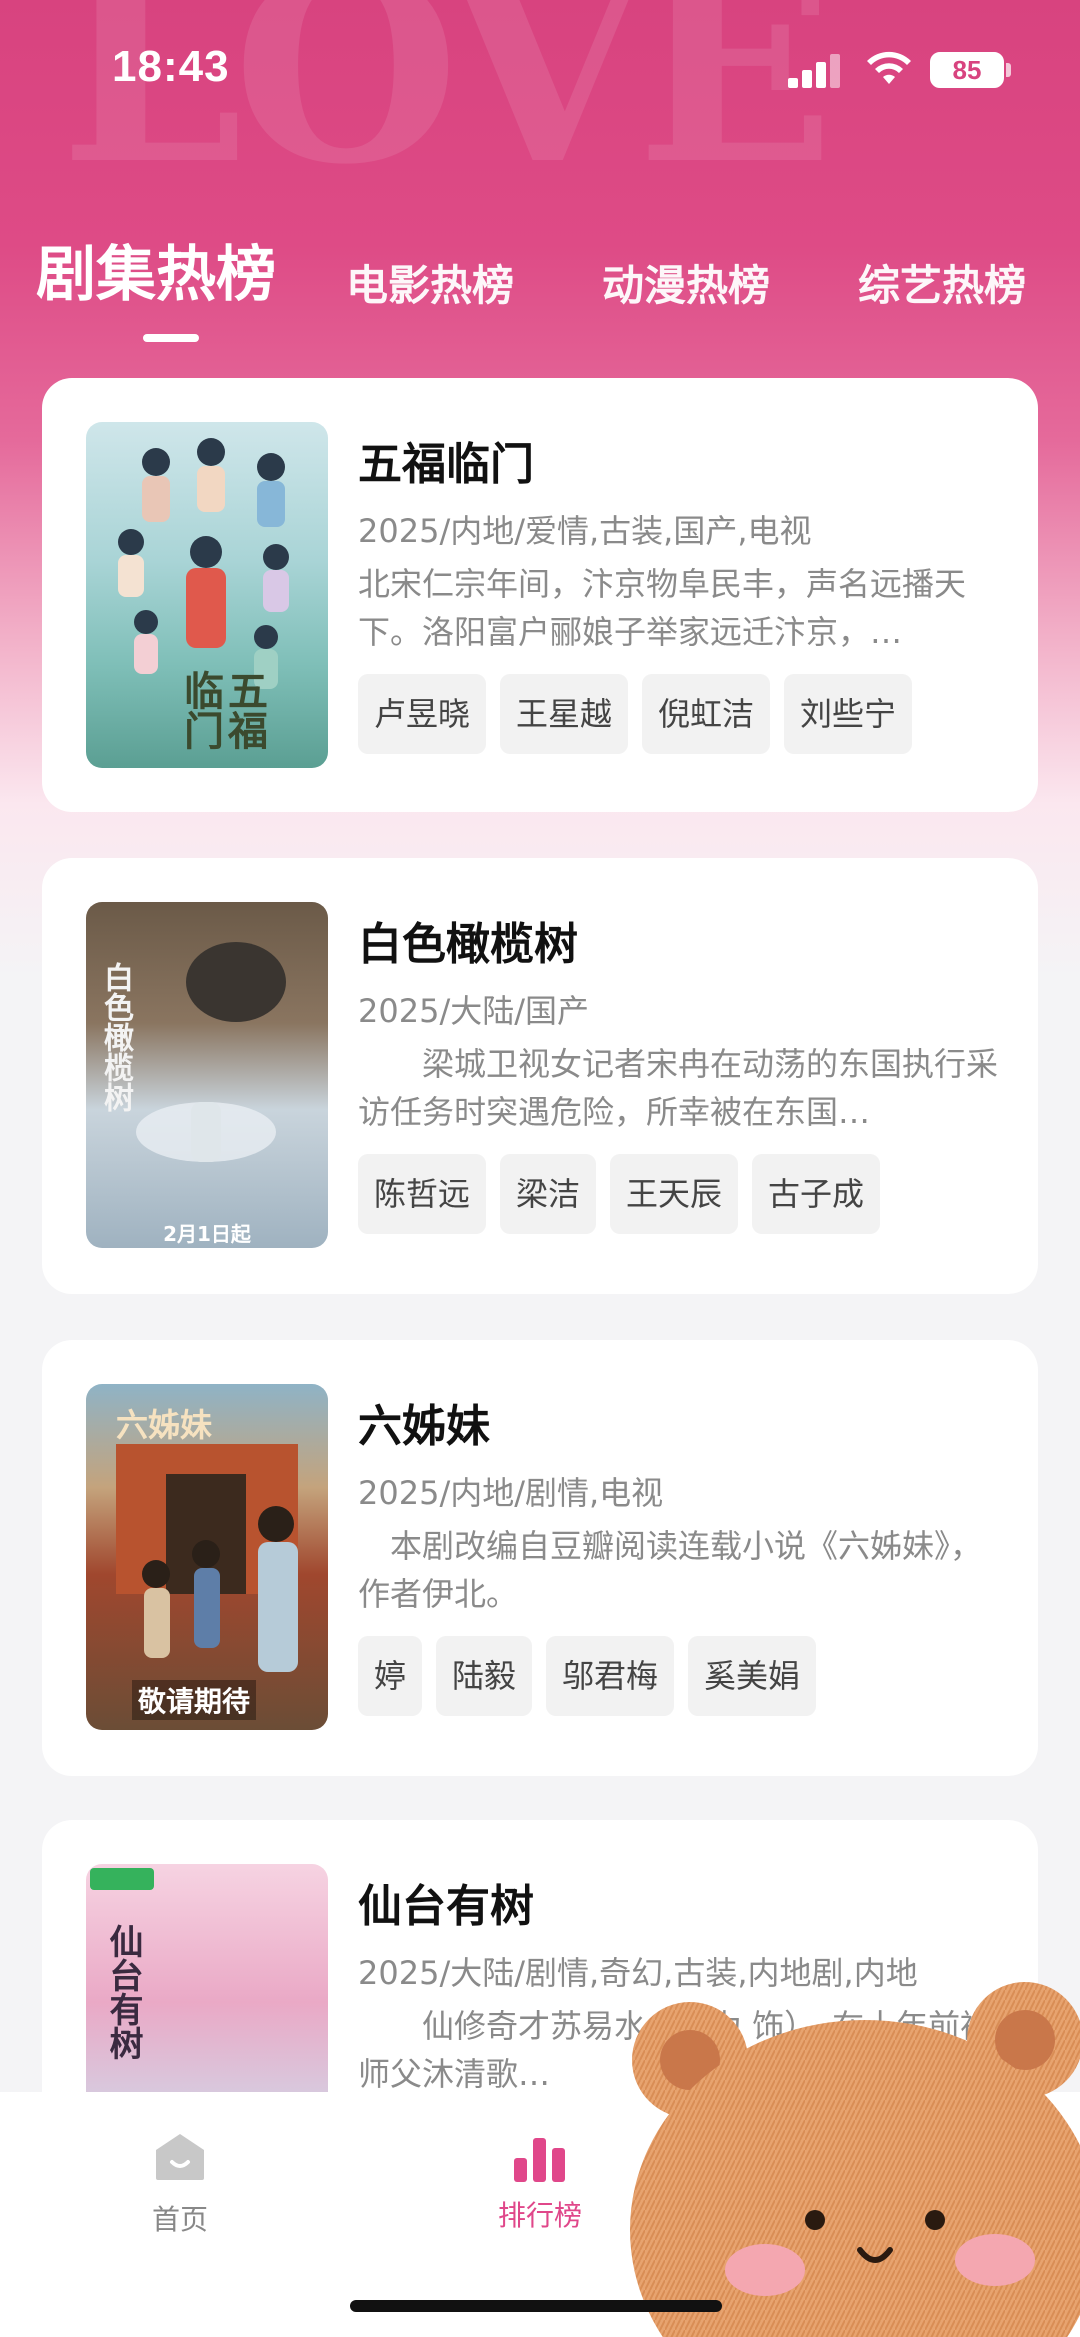 The width and height of the screenshot is (1080, 2337). Describe the element at coordinates (122, 1879) in the screenshot. I see `platform-badge` at that location.